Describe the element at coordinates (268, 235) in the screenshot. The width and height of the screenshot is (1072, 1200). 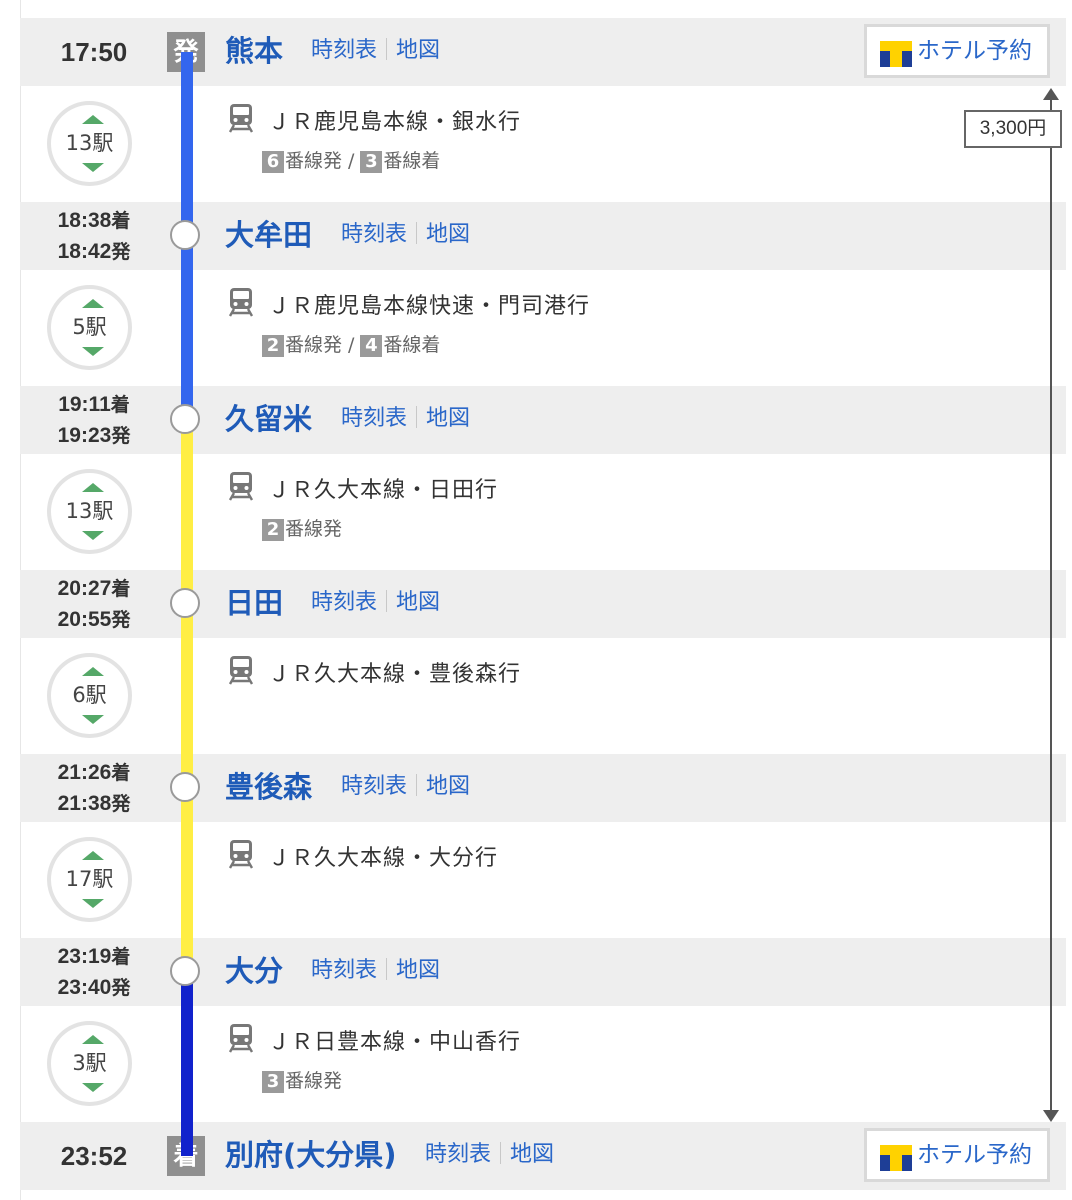
I see `station-name: 大牟田` at that location.